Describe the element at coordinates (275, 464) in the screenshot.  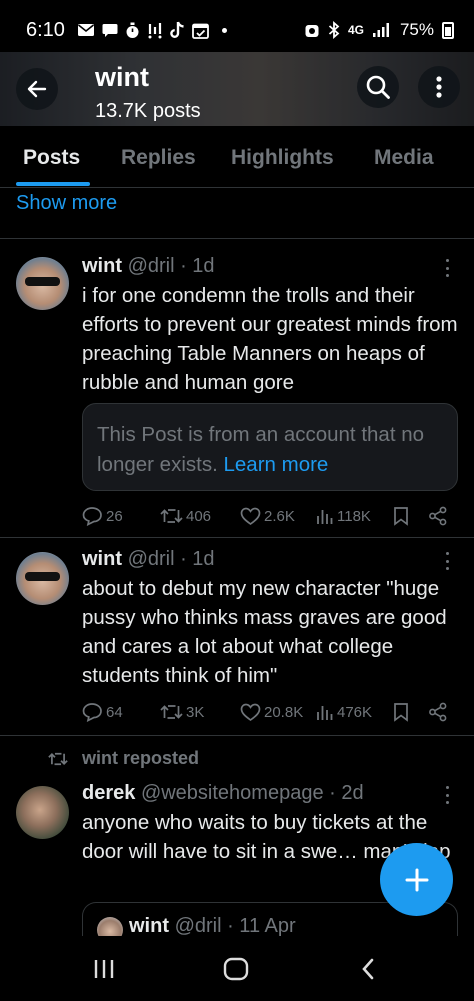
I see `learn-more-link: Learn more` at that location.